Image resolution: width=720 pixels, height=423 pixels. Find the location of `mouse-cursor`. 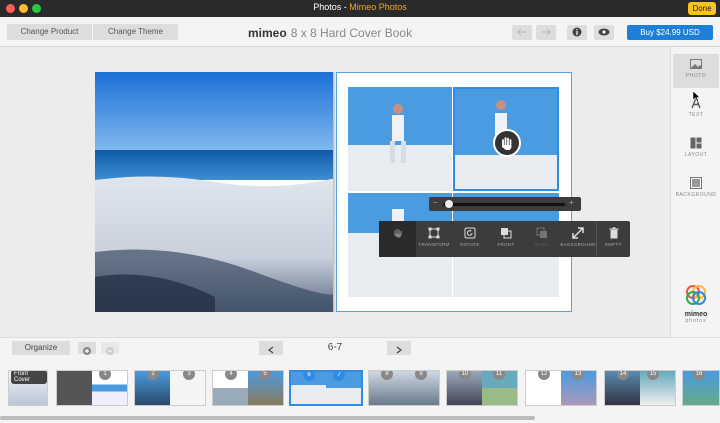

mouse-cursor is located at coordinates (697, 96).